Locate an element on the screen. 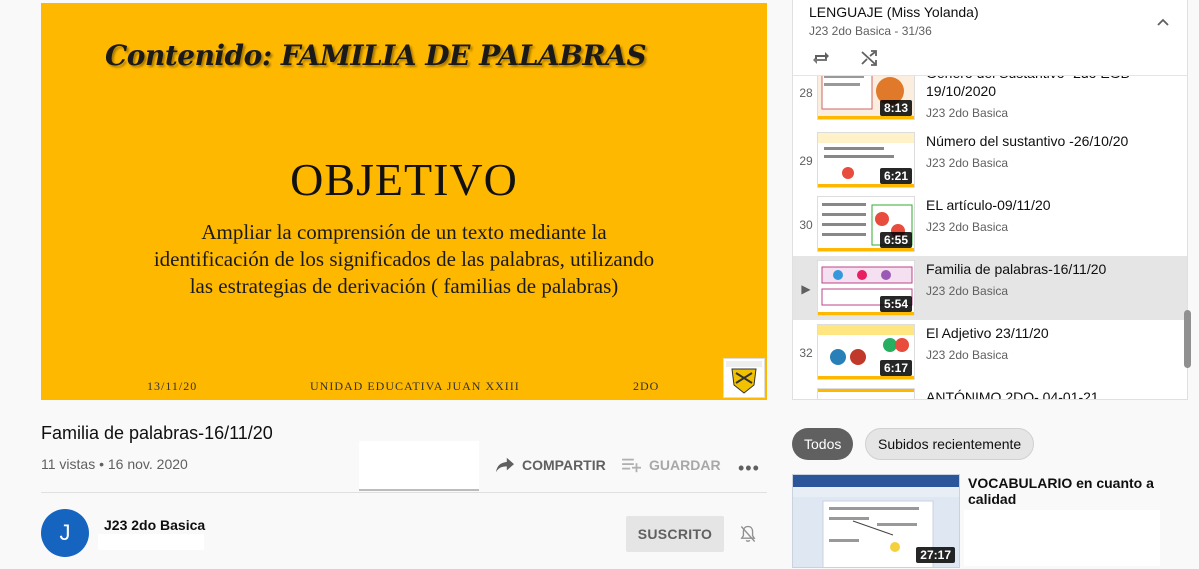 The width and height of the screenshot is (1199, 569). channel-name: J23 2do Basica is located at coordinates (154, 525).